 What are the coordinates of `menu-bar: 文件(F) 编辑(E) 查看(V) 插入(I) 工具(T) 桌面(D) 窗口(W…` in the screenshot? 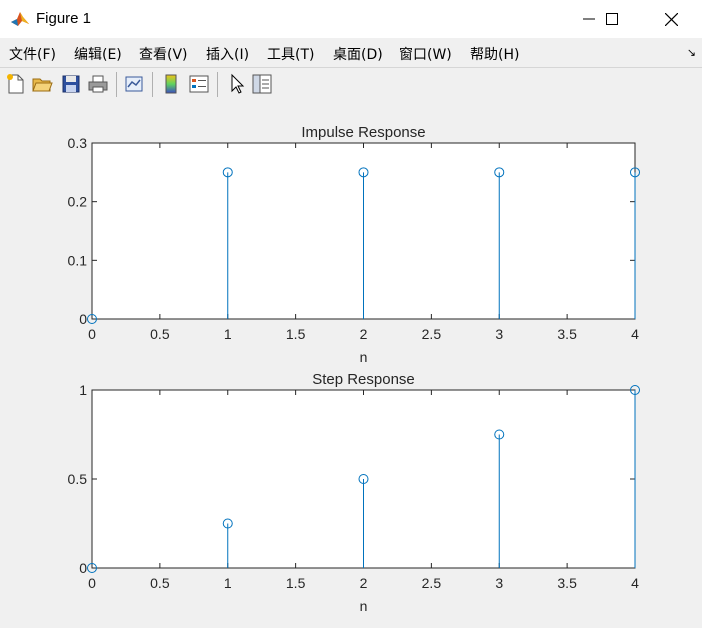 It's located at (351, 52).